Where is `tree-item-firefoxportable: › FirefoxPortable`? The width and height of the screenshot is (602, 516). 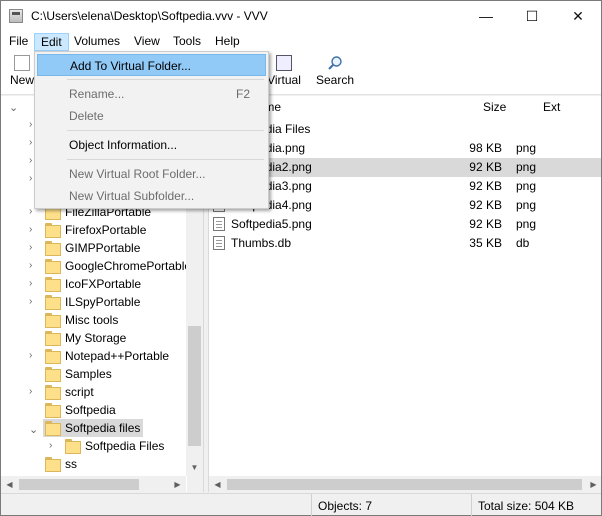 tree-item-firefoxportable: › FirefoxPortable is located at coordinates (93, 230).